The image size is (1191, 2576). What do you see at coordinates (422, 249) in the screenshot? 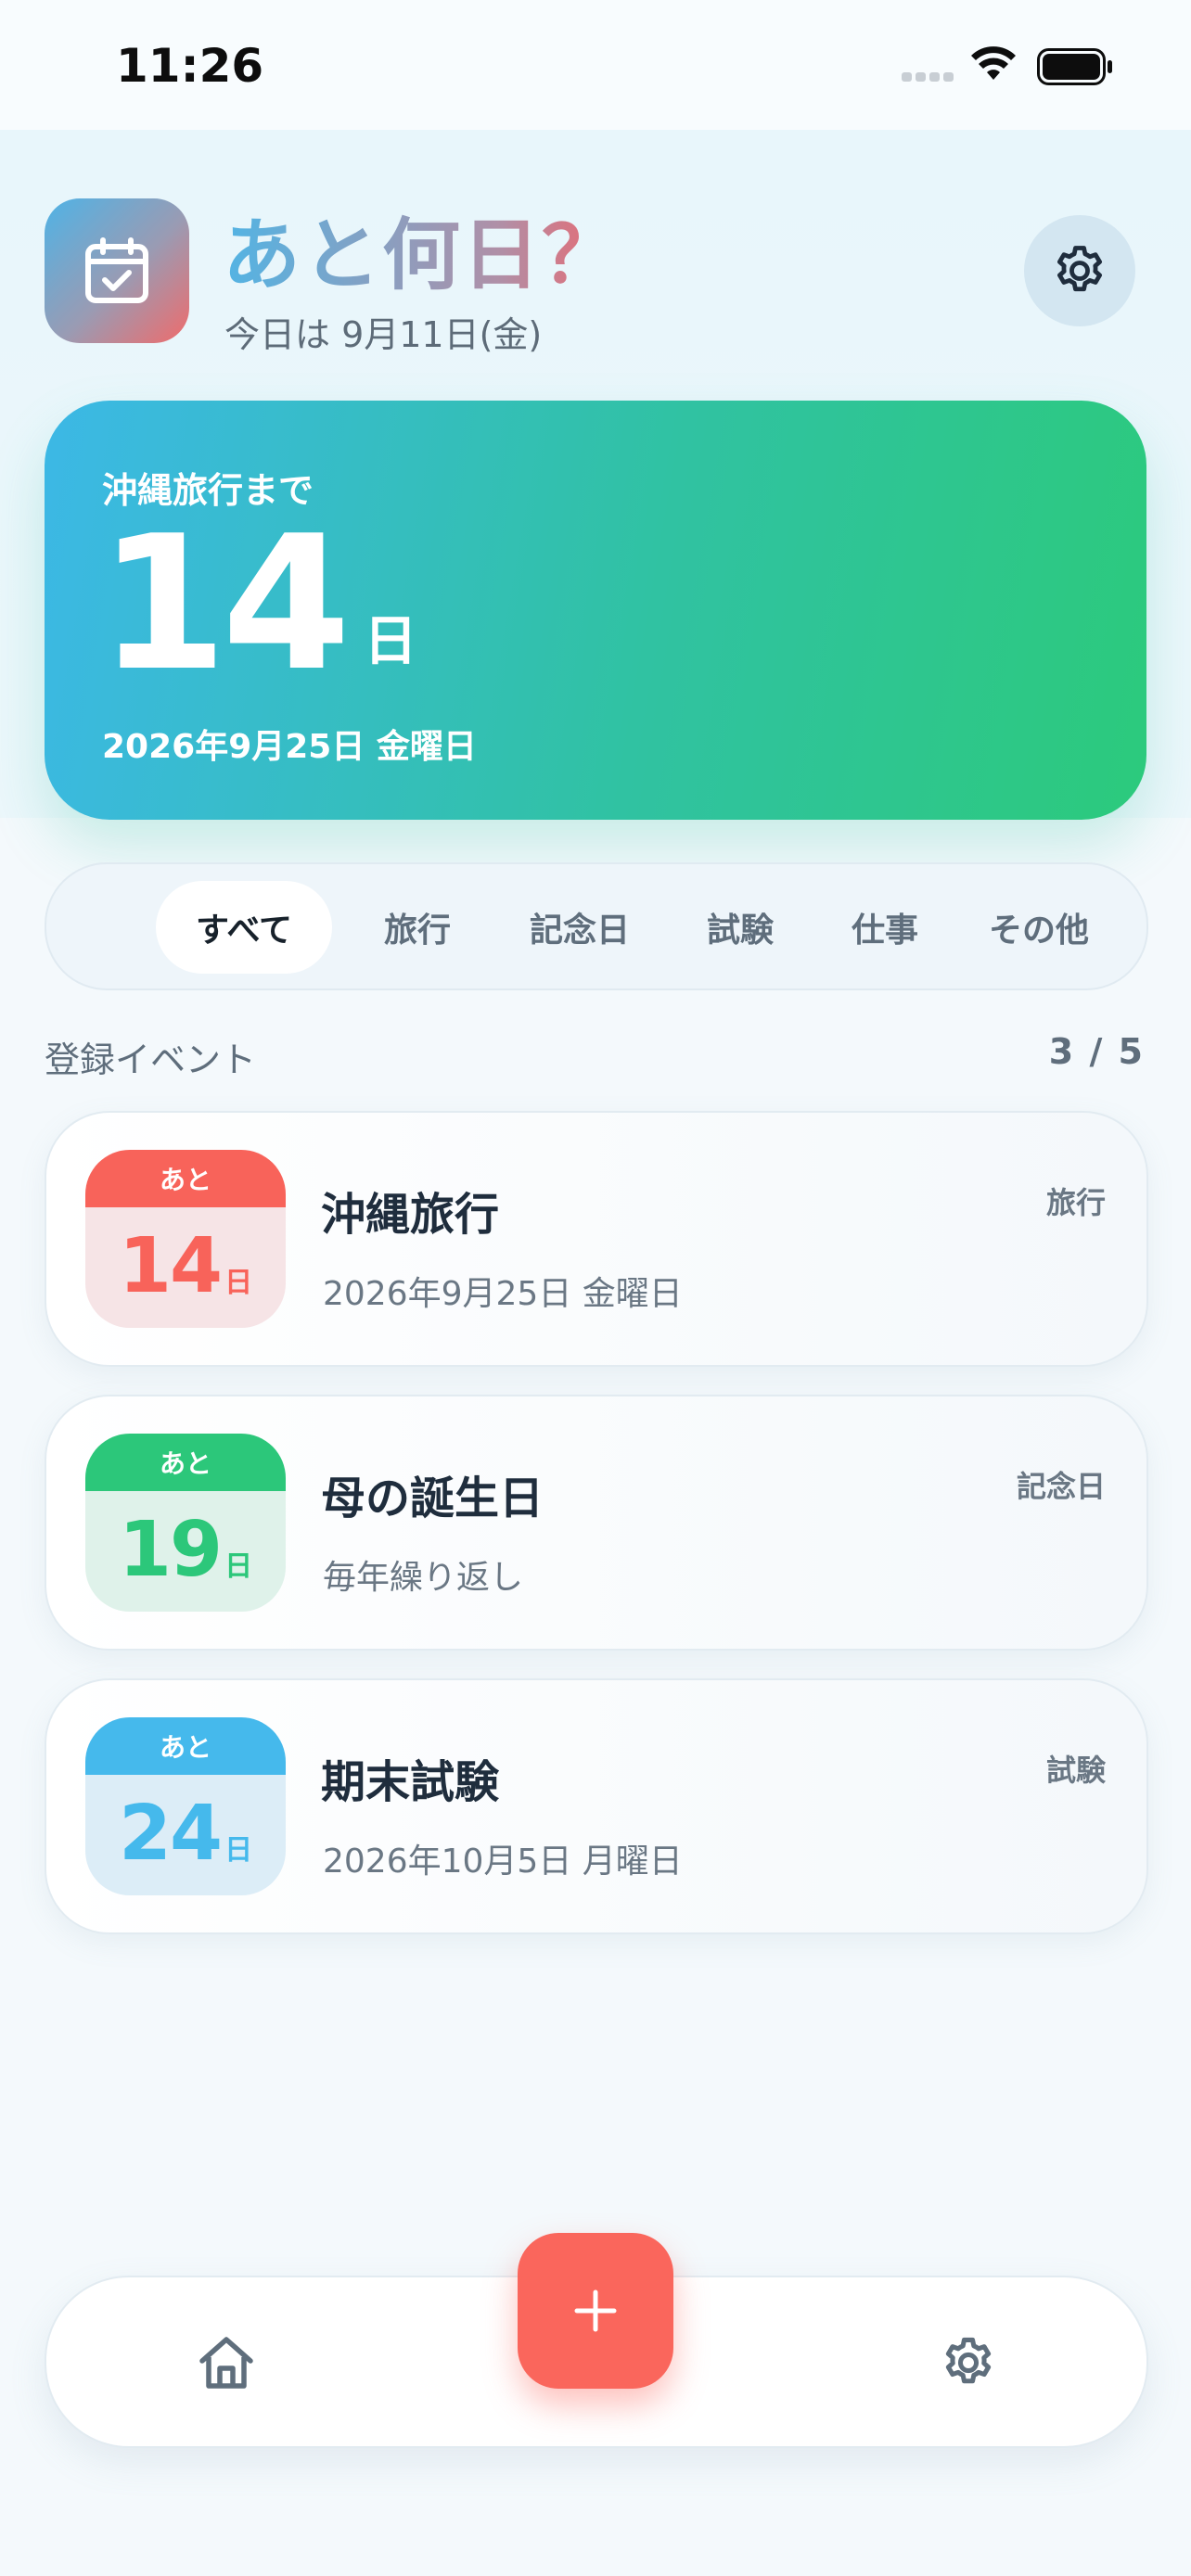
I see `app-title: あと何日？` at bounding box center [422, 249].